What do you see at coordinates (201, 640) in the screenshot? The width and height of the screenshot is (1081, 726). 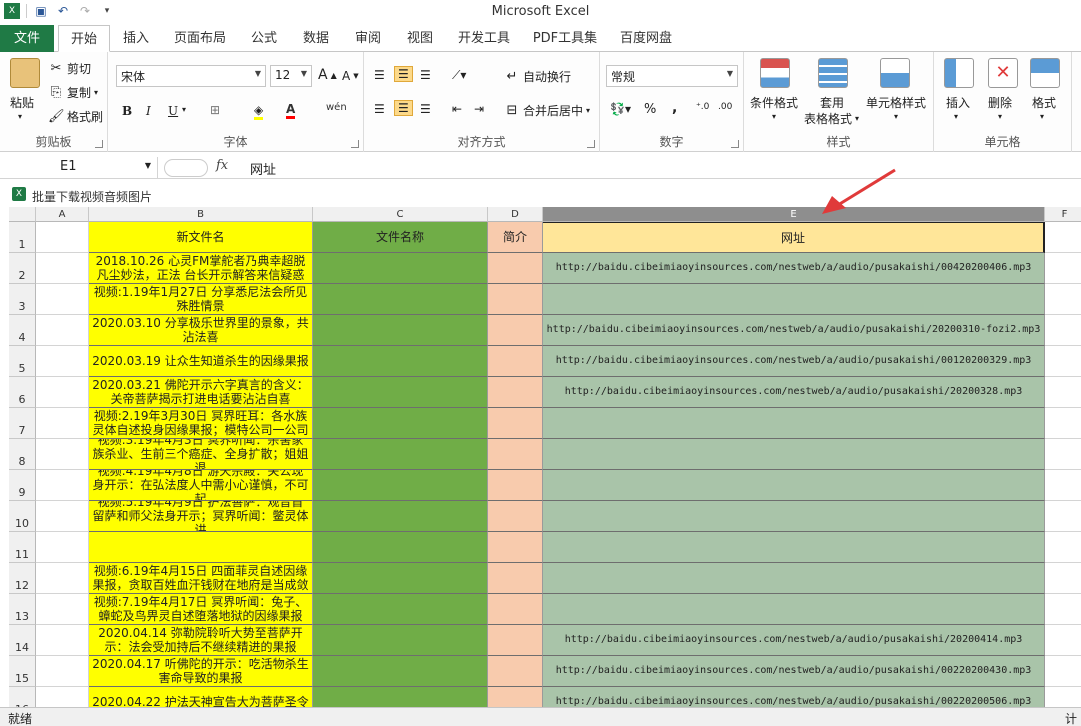 I see `cell-b: 2020.04.14 弥勒院聆听大势至菩萨开示：法会受加持后不继续精进的果报` at bounding box center [201, 640].